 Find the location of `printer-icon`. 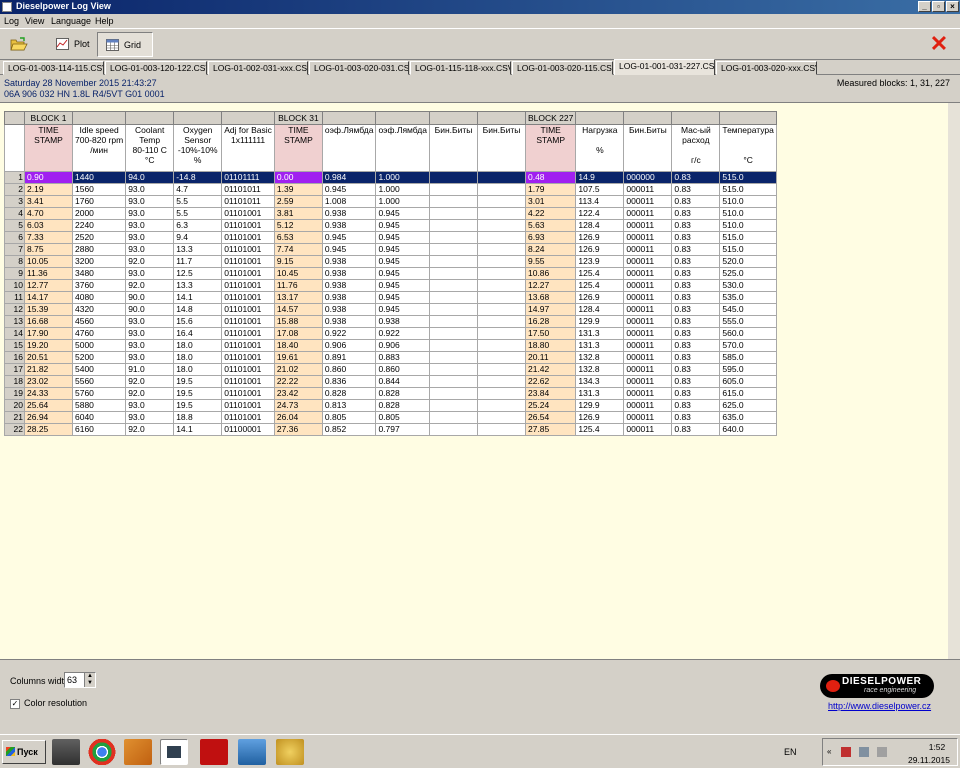

printer-icon is located at coordinates (66, 752).